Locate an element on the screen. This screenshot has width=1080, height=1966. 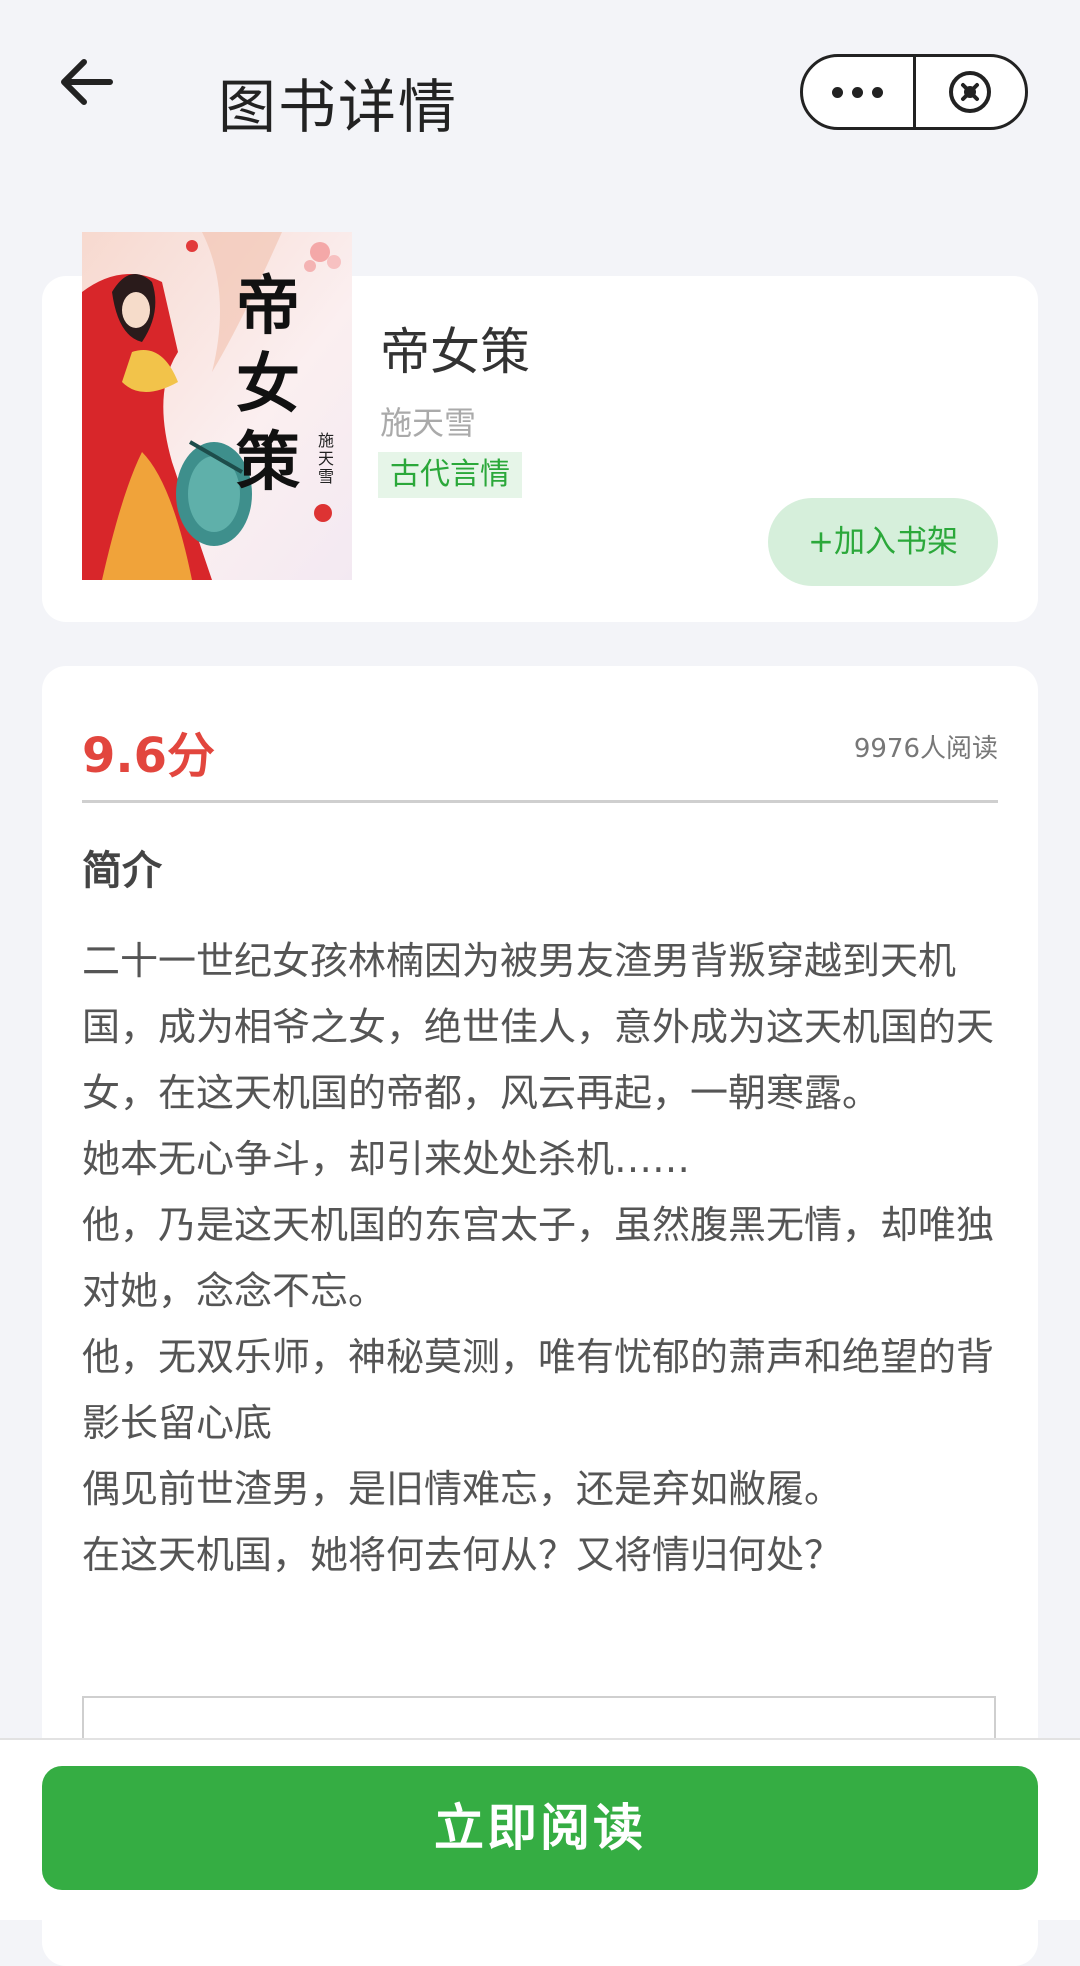
close-icon is located at coordinates (971, 92).